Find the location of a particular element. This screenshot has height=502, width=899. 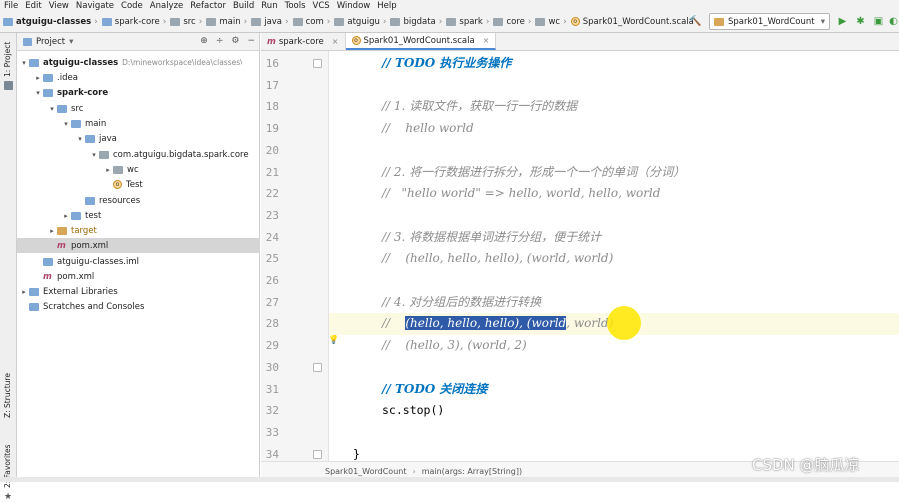

tree-item: ▾ main is located at coordinates (138, 123).